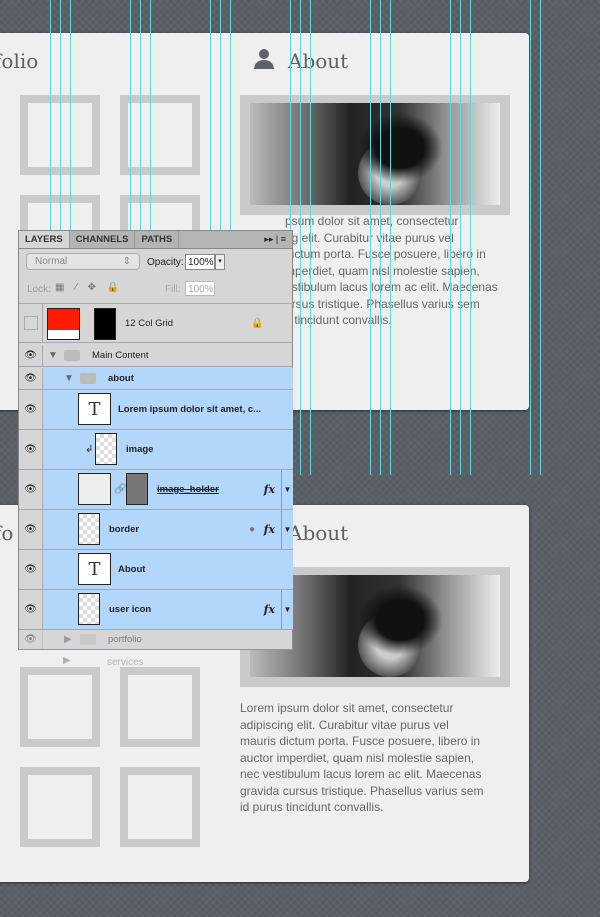  Describe the element at coordinates (132, 569) in the screenshot. I see `layer-name: About` at that location.